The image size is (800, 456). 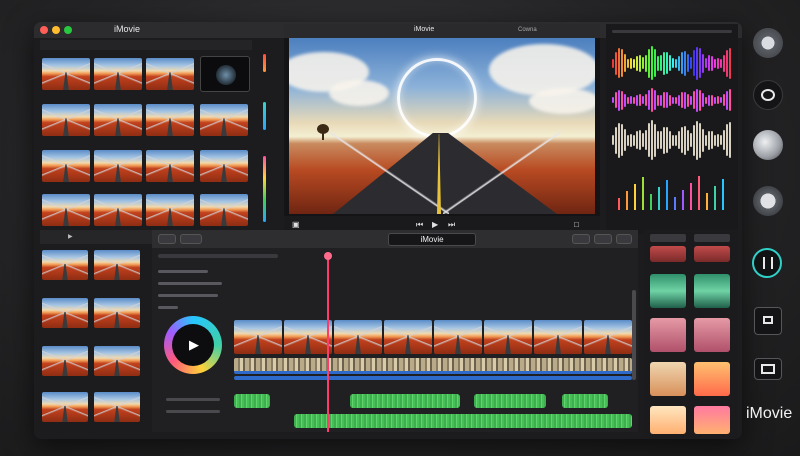 I want to click on fullscreen-icon: ▣, so click(x=296, y=224).